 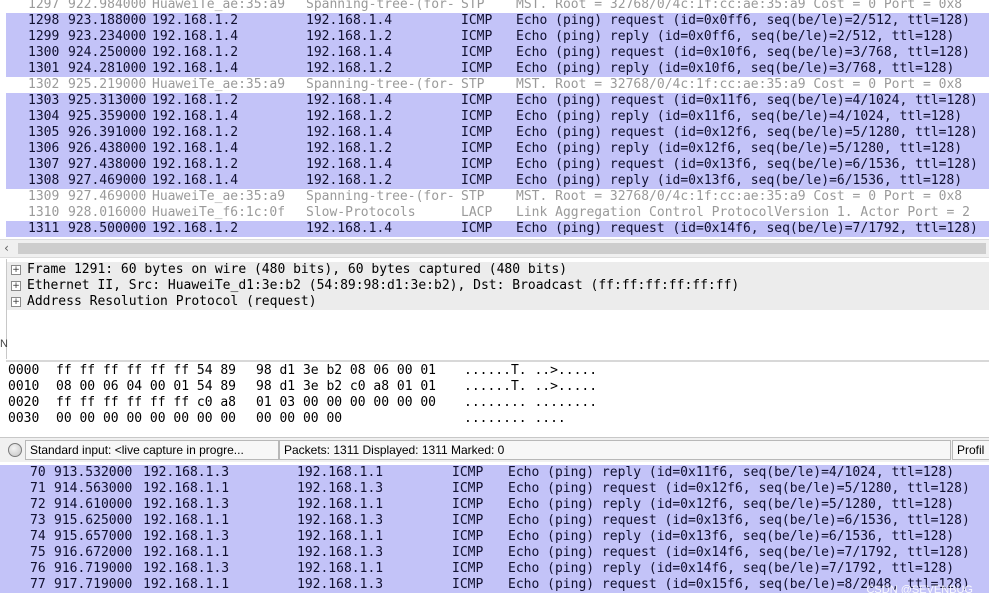 What do you see at coordinates (44, 228) in the screenshot?
I see `packet-no: 1311` at bounding box center [44, 228].